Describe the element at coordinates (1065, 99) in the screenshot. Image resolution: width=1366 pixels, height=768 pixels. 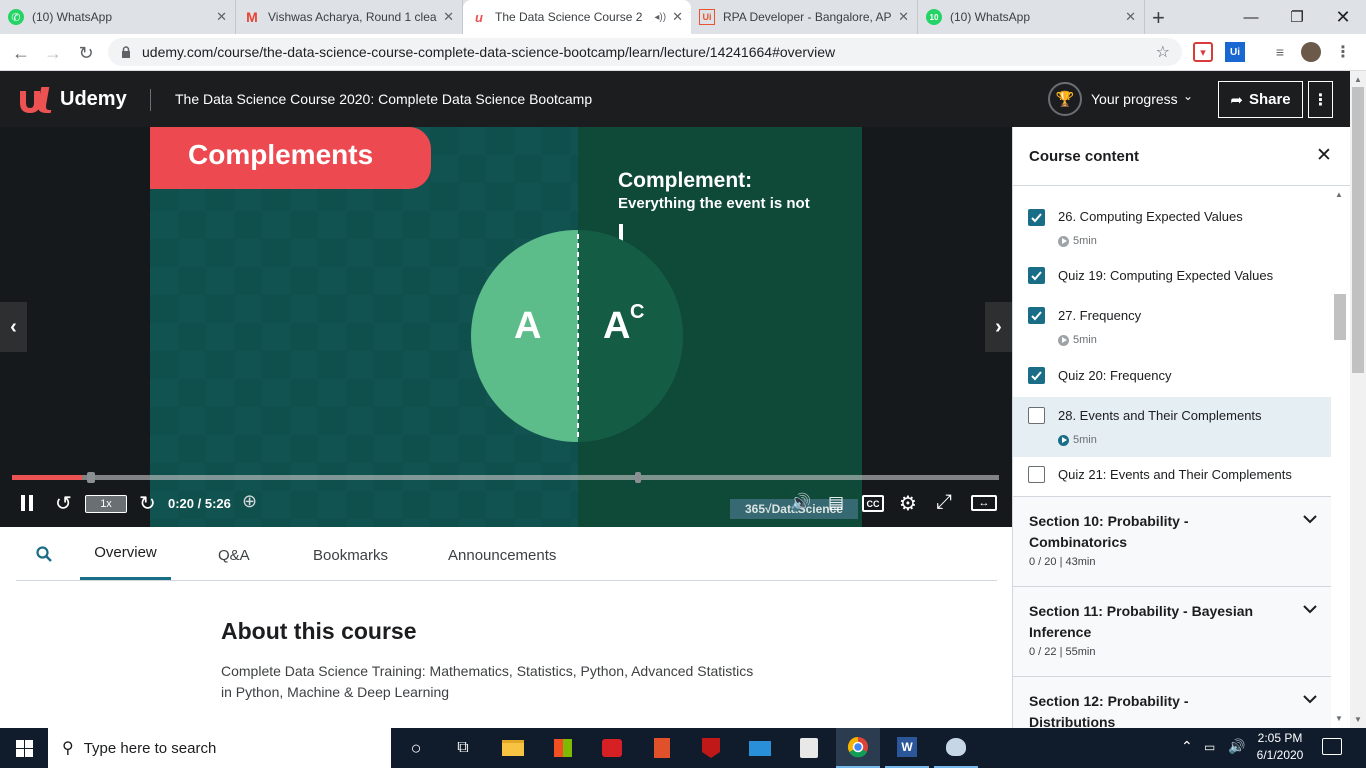
I see `trophy-icon: 🏆` at that location.